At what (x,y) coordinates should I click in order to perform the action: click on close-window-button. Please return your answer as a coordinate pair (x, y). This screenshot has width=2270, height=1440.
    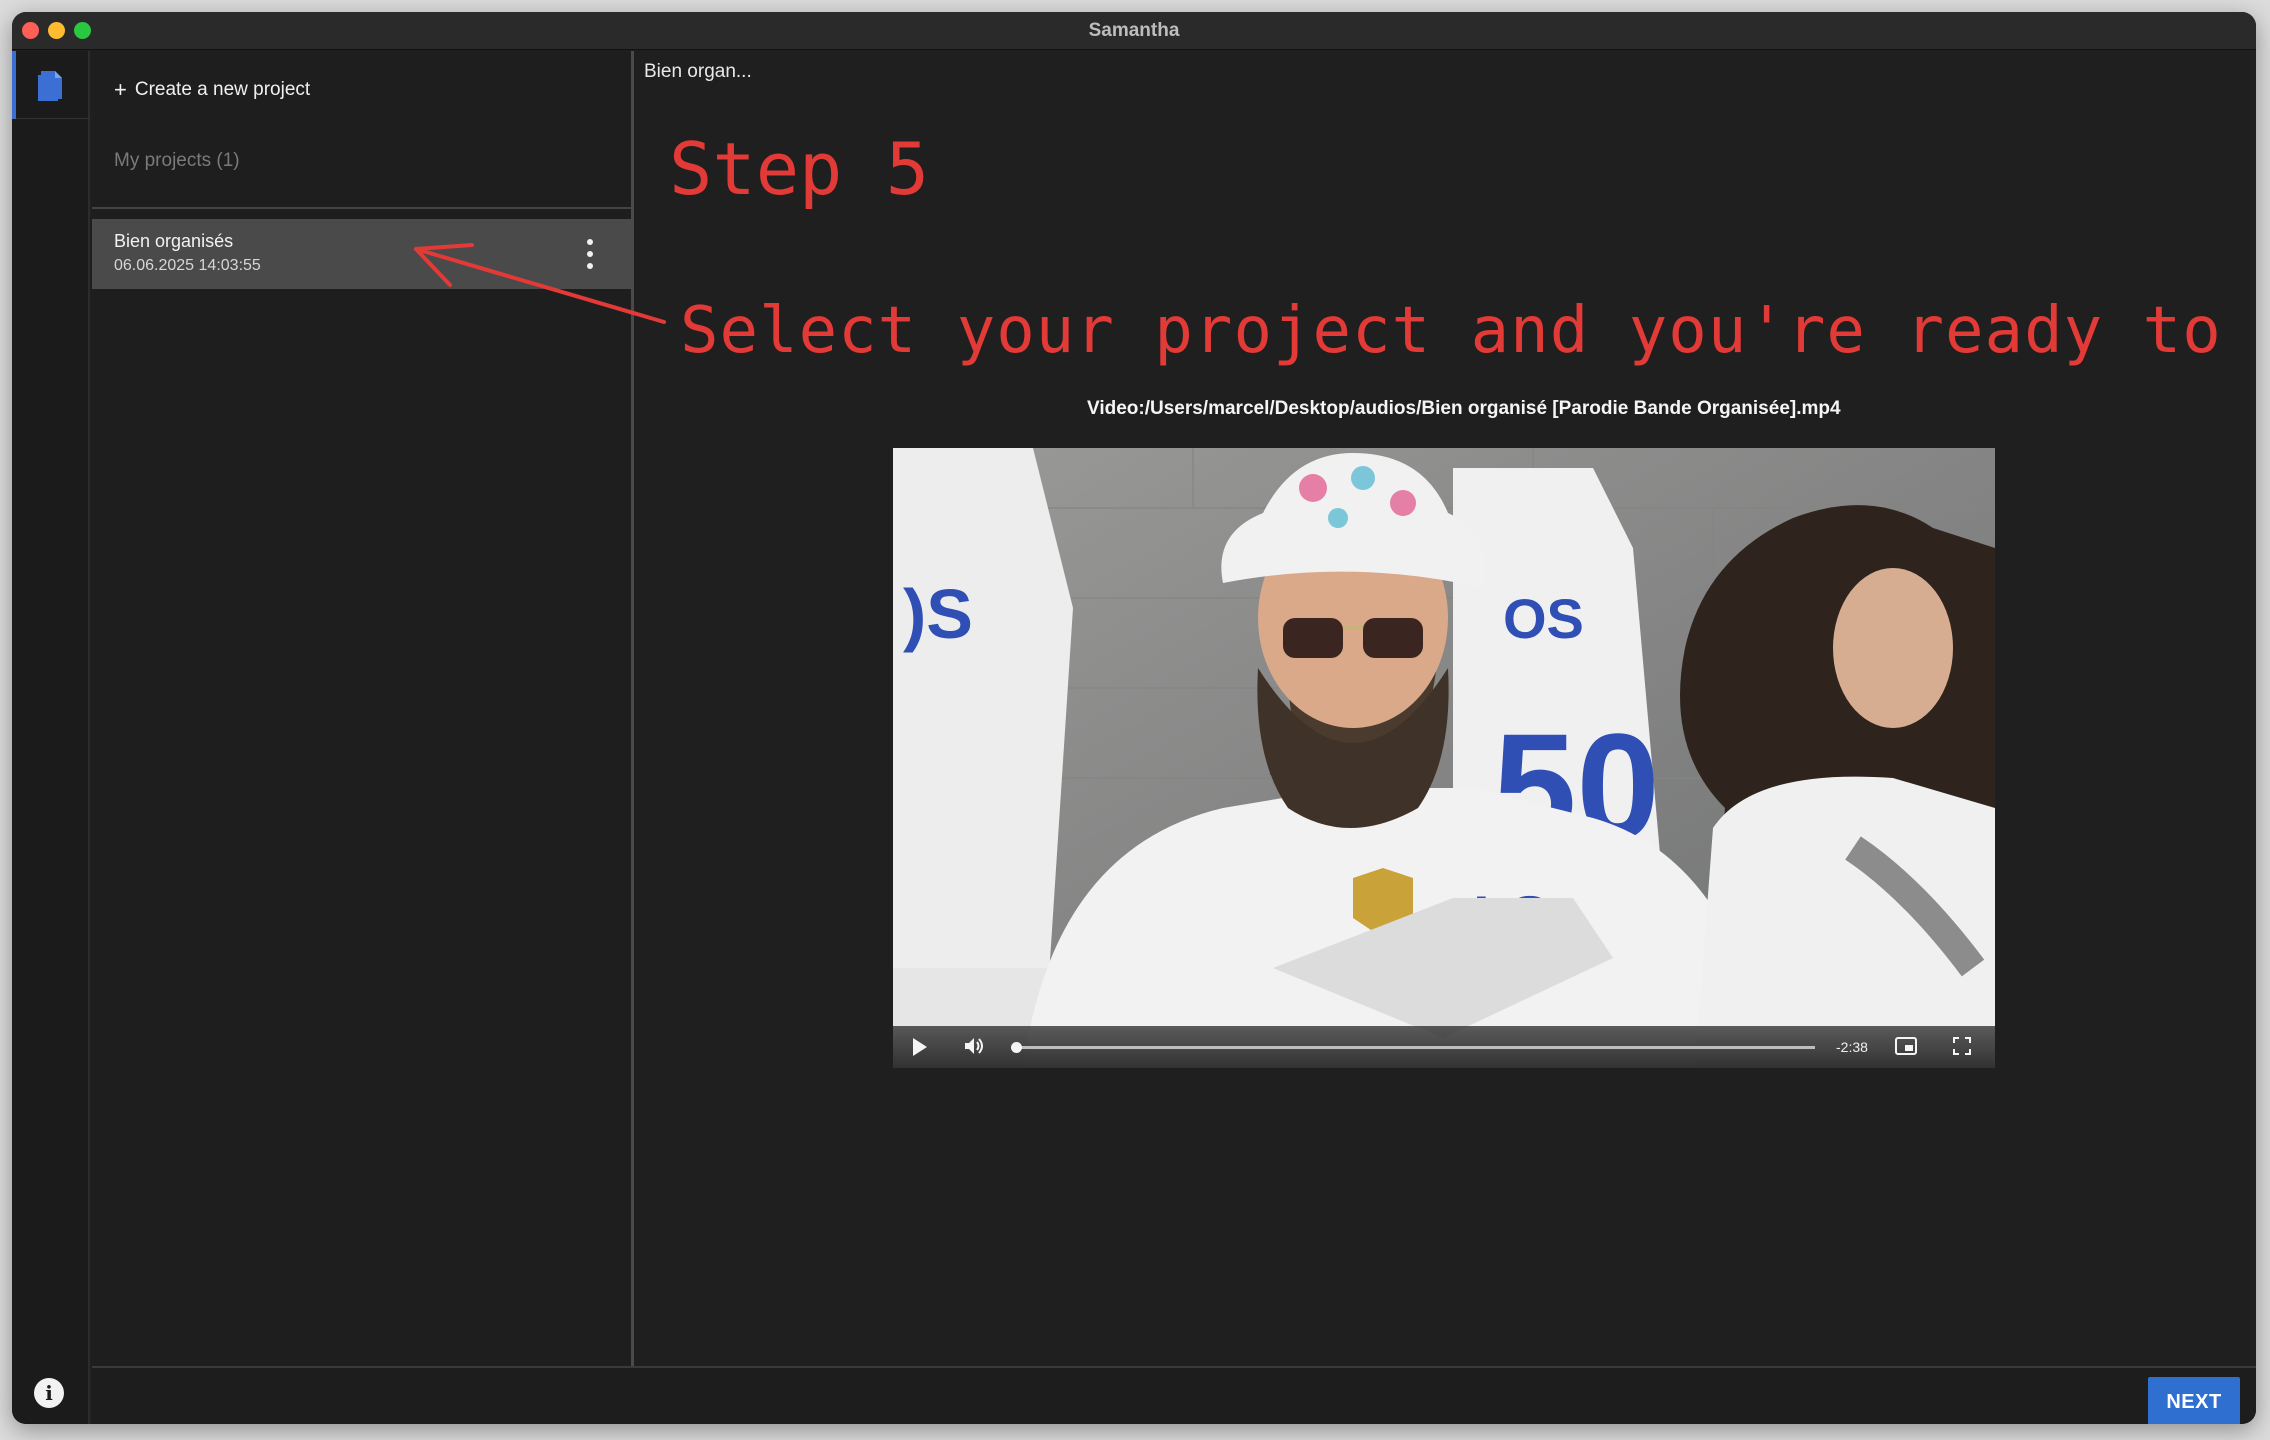
    Looking at the image, I should click on (30, 30).